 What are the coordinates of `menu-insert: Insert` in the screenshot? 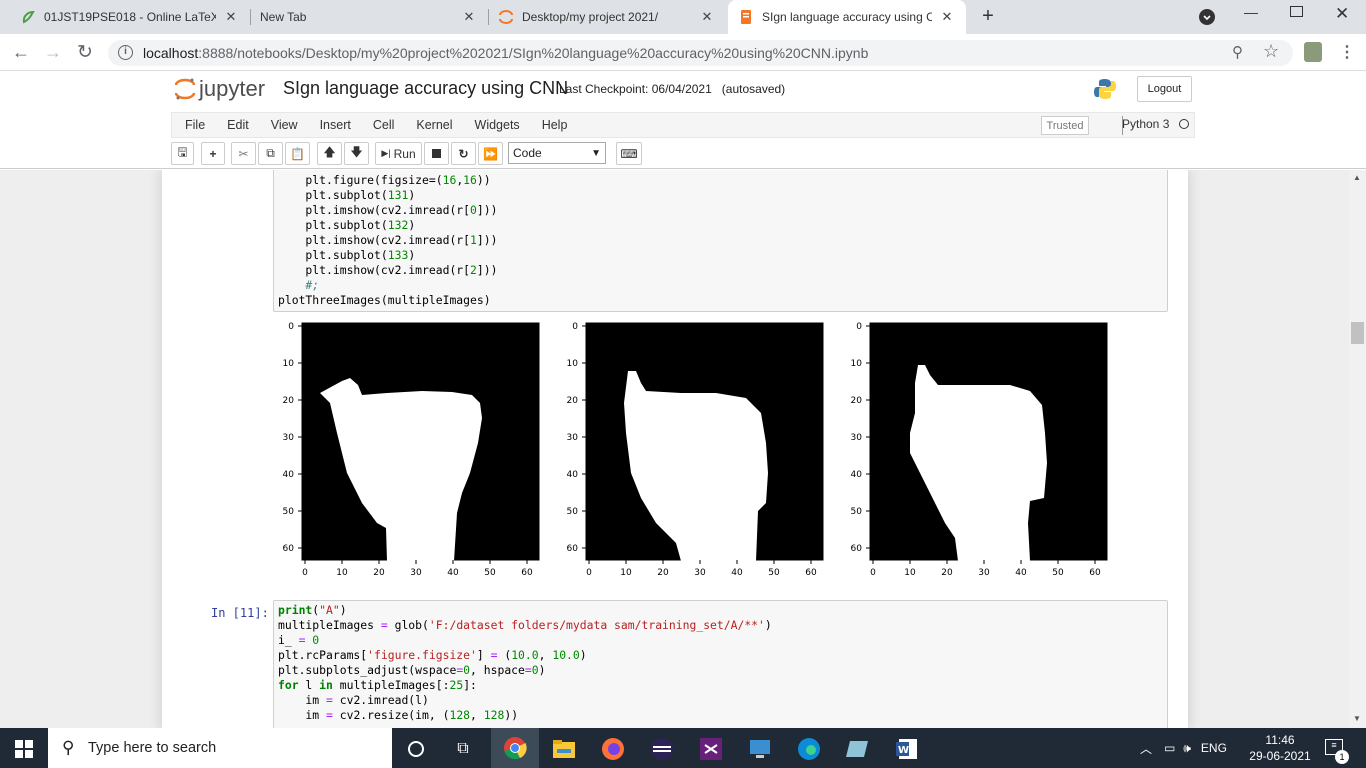 It's located at (335, 125).